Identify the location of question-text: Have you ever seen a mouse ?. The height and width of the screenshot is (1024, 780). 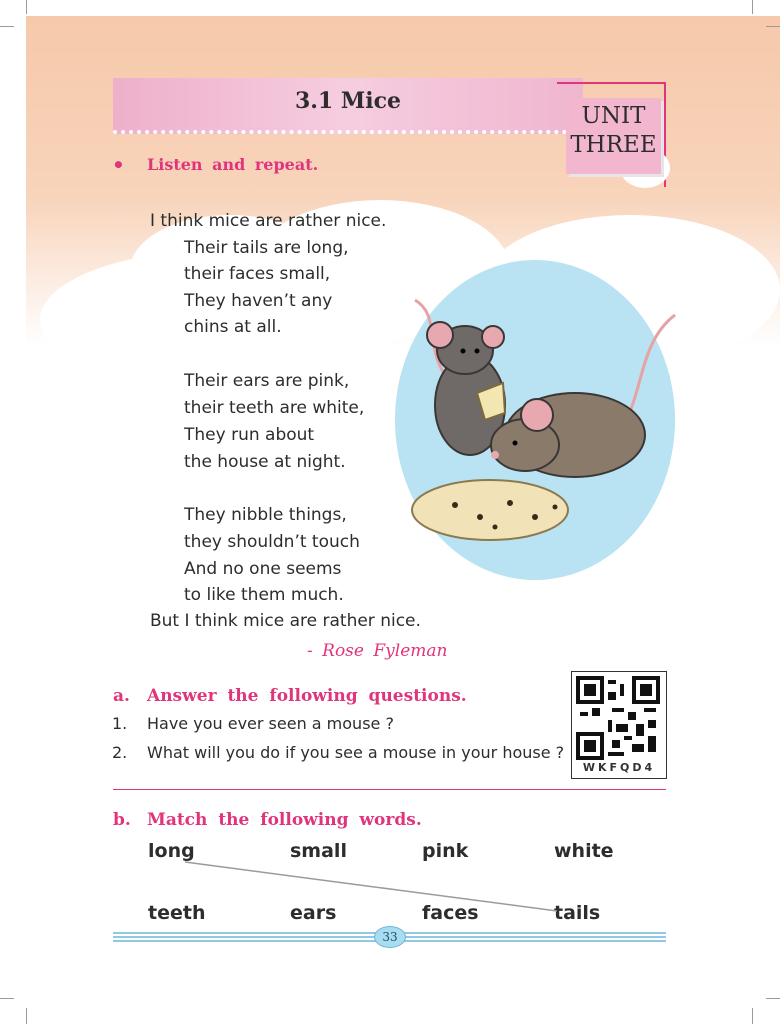
(270, 723).